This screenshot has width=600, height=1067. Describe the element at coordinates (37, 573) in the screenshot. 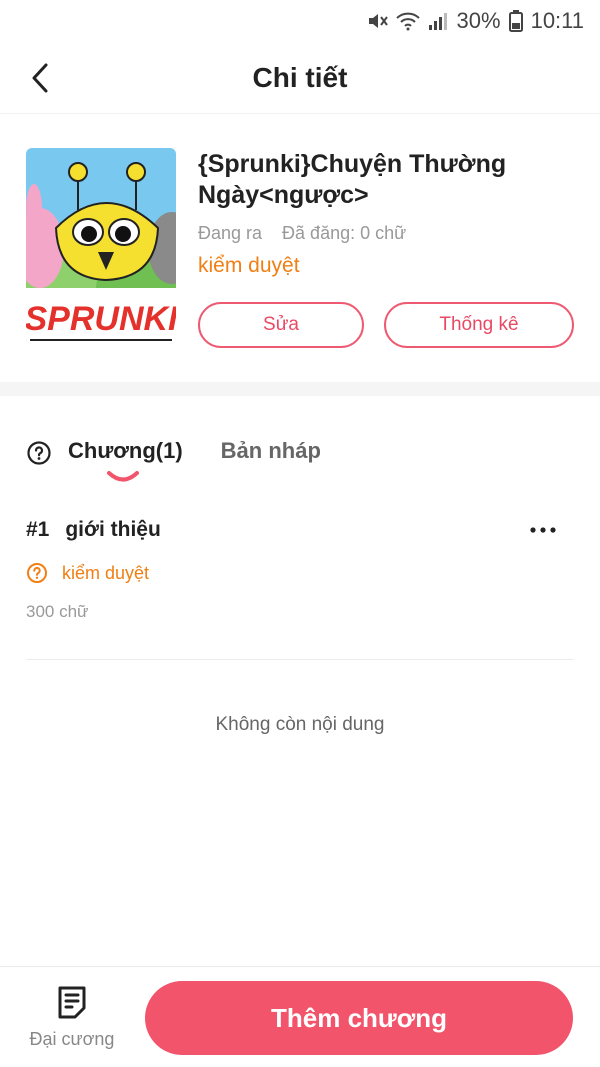

I see `question-circle-icon` at that location.